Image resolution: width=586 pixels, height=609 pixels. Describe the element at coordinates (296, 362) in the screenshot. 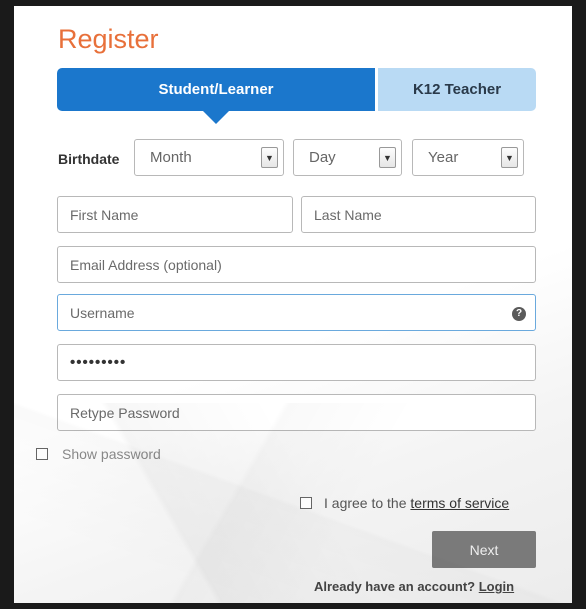

I see `password-field` at that location.